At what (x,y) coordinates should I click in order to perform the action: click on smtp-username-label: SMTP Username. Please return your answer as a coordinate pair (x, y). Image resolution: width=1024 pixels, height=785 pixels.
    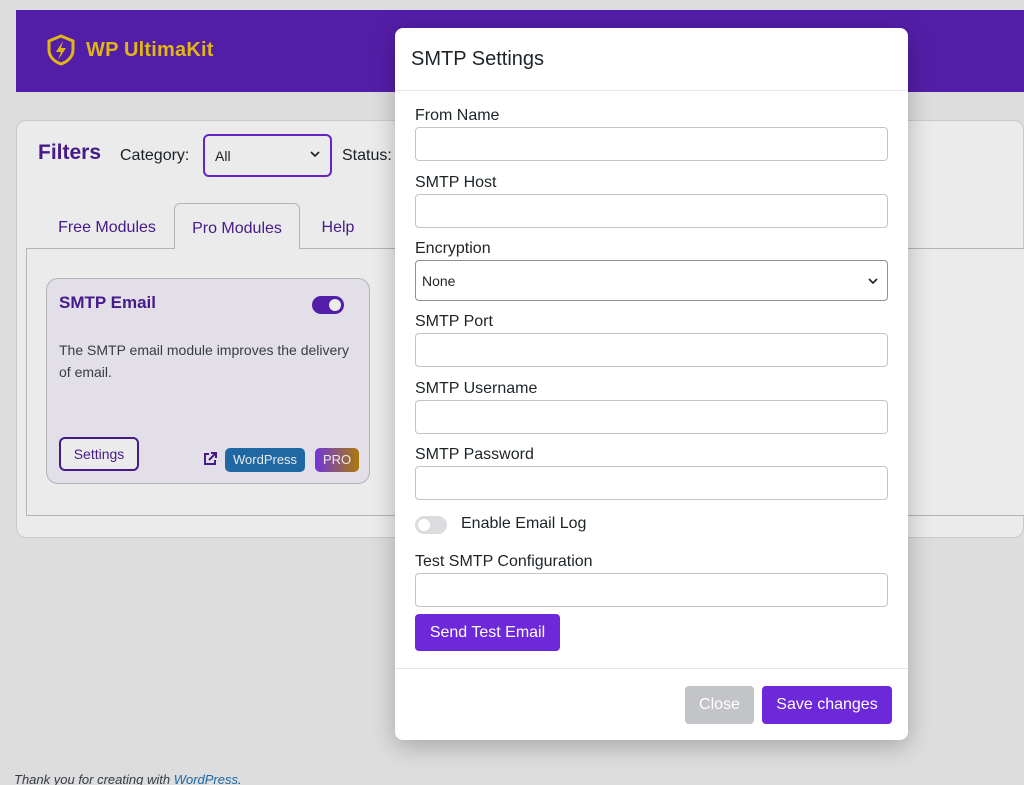
    Looking at the image, I should click on (476, 388).